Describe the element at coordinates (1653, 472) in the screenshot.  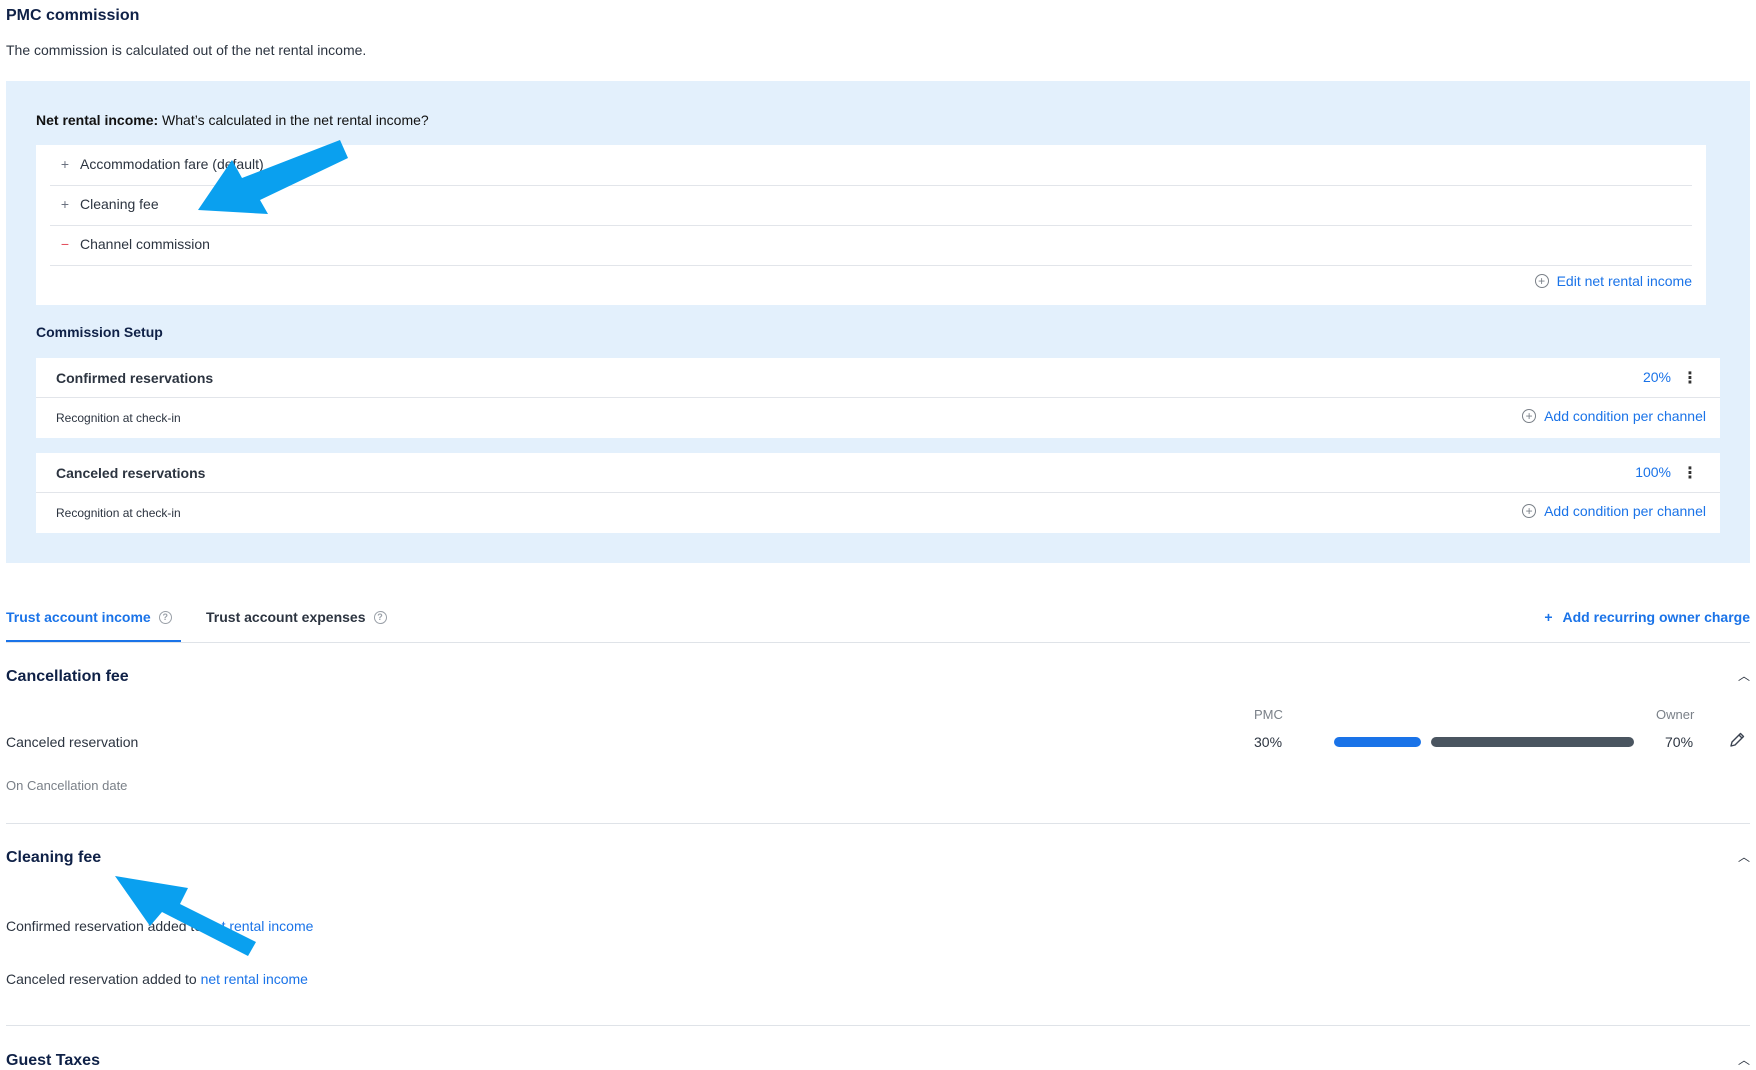
I see `commission-percent: 100%` at that location.